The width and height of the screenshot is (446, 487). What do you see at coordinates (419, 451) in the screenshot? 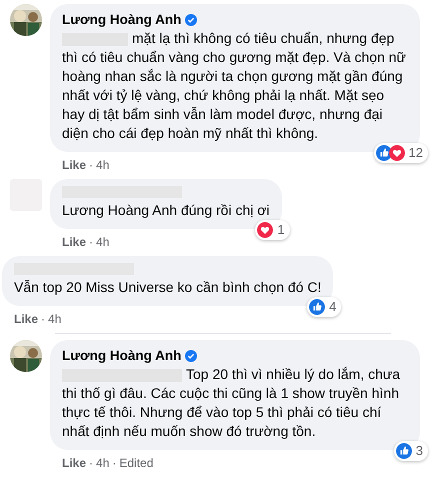
I see `count: 3` at bounding box center [419, 451].